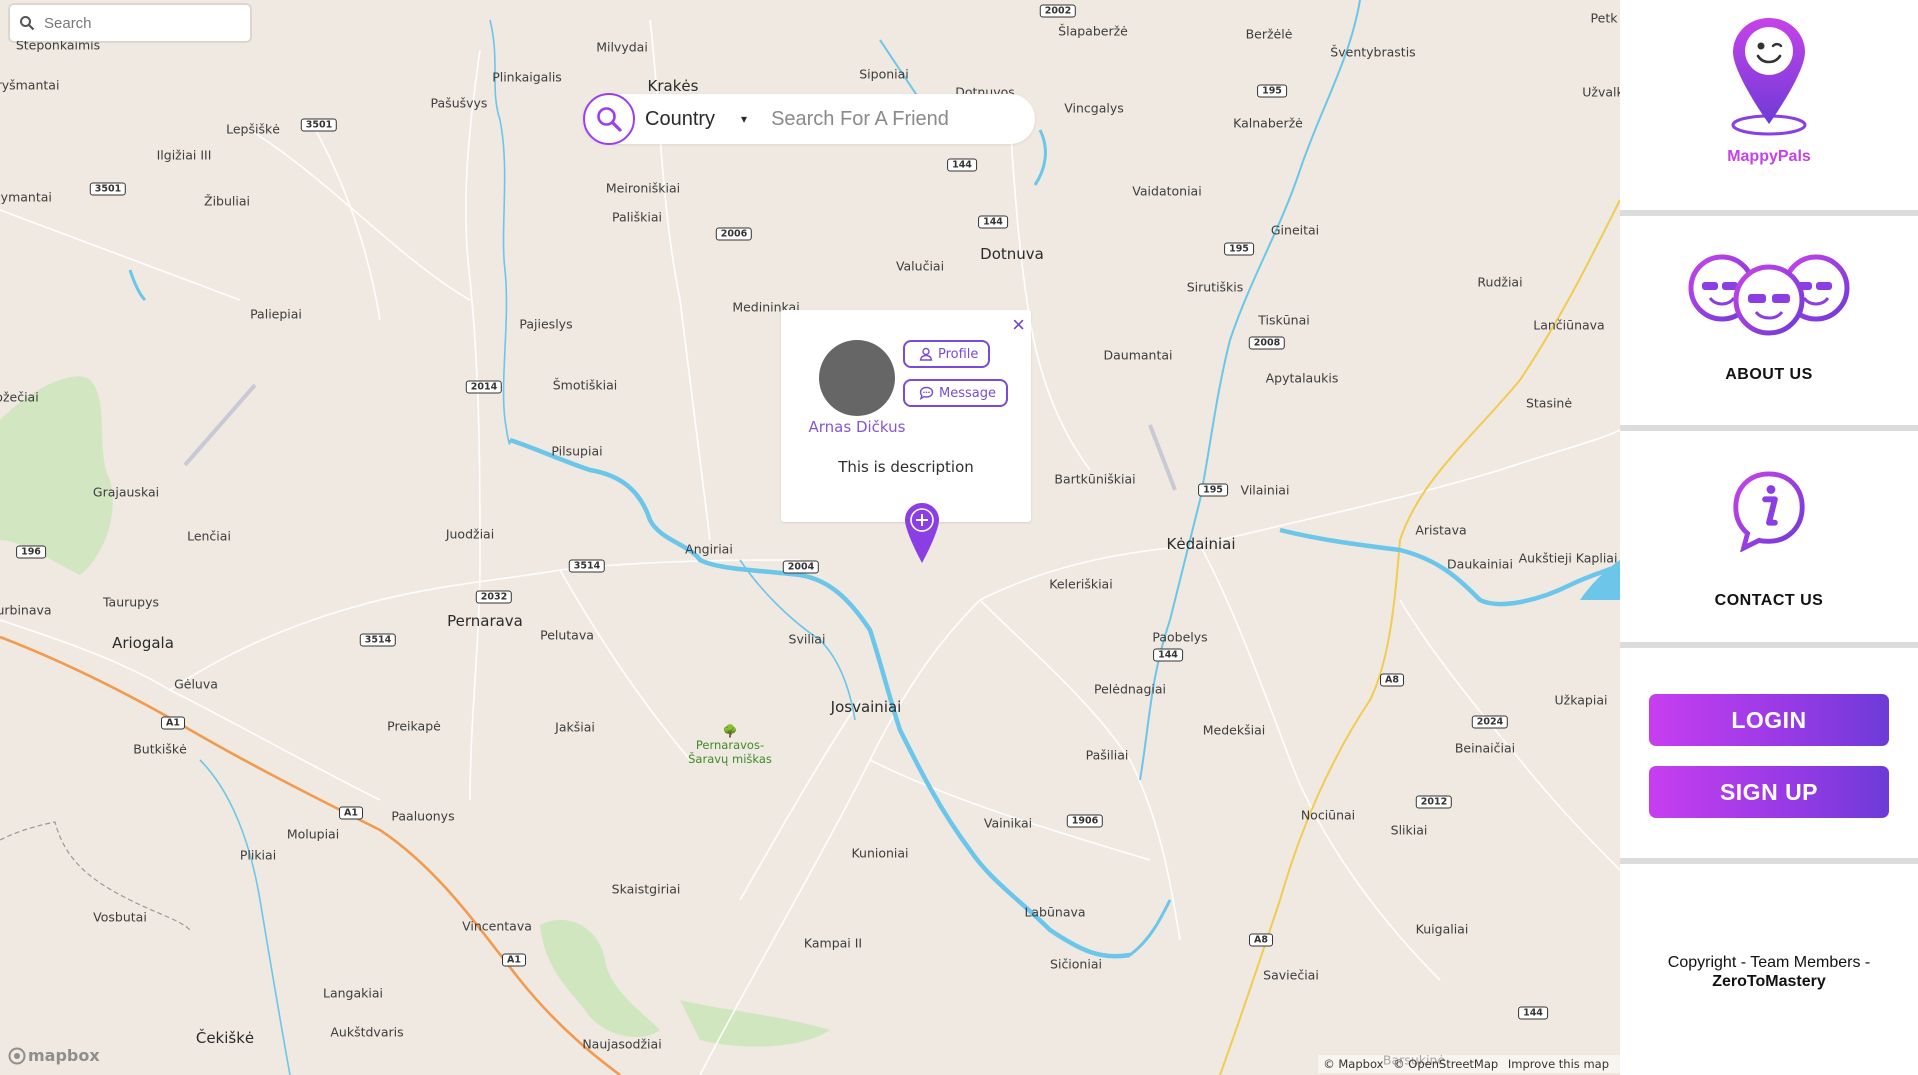 The image size is (1918, 1075). What do you see at coordinates (1769, 981) in the screenshot?
I see `team-name: ZeroToMastery` at bounding box center [1769, 981].